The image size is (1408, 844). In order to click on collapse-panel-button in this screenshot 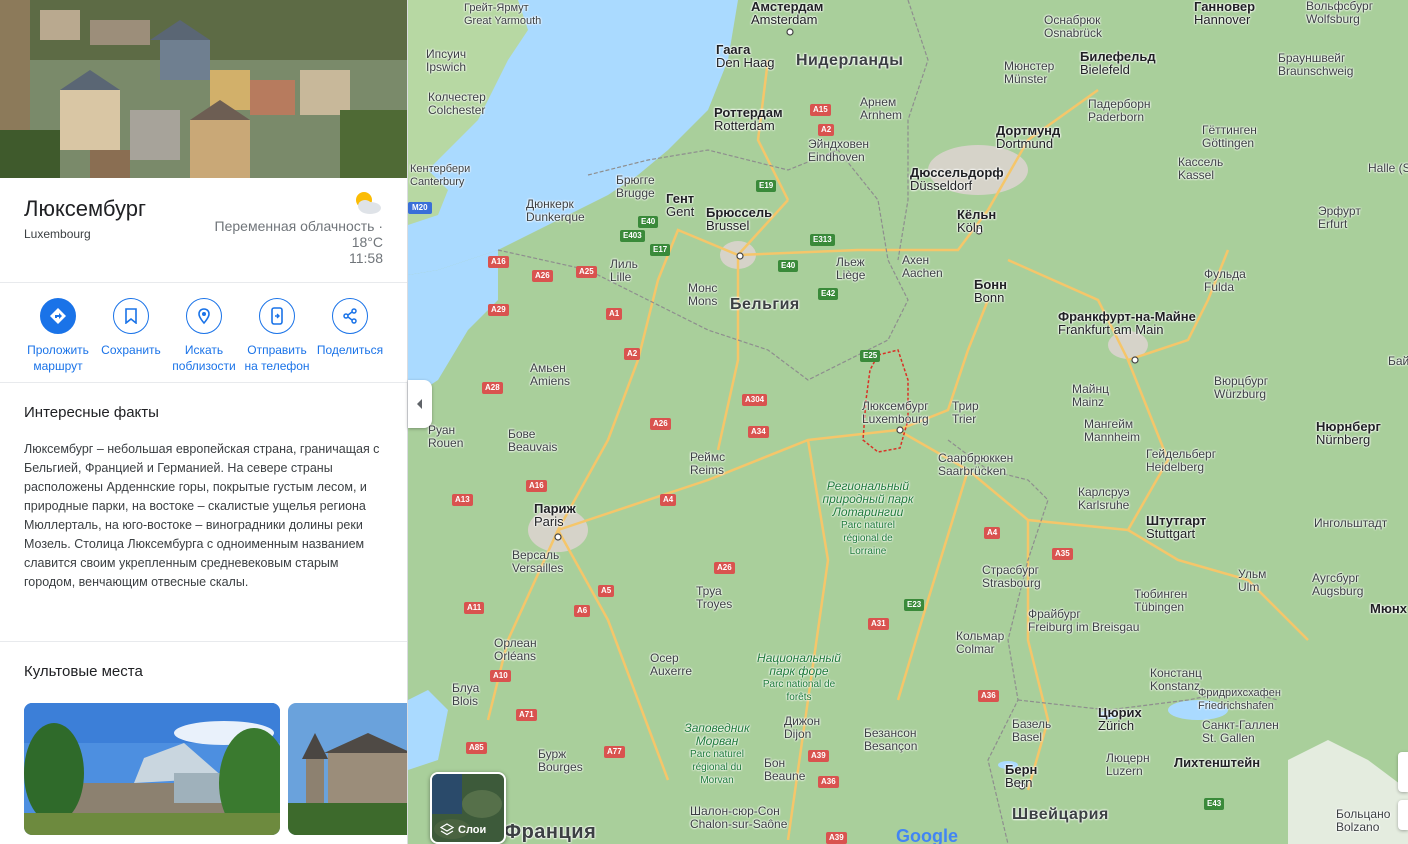, I will do `click(420, 404)`.